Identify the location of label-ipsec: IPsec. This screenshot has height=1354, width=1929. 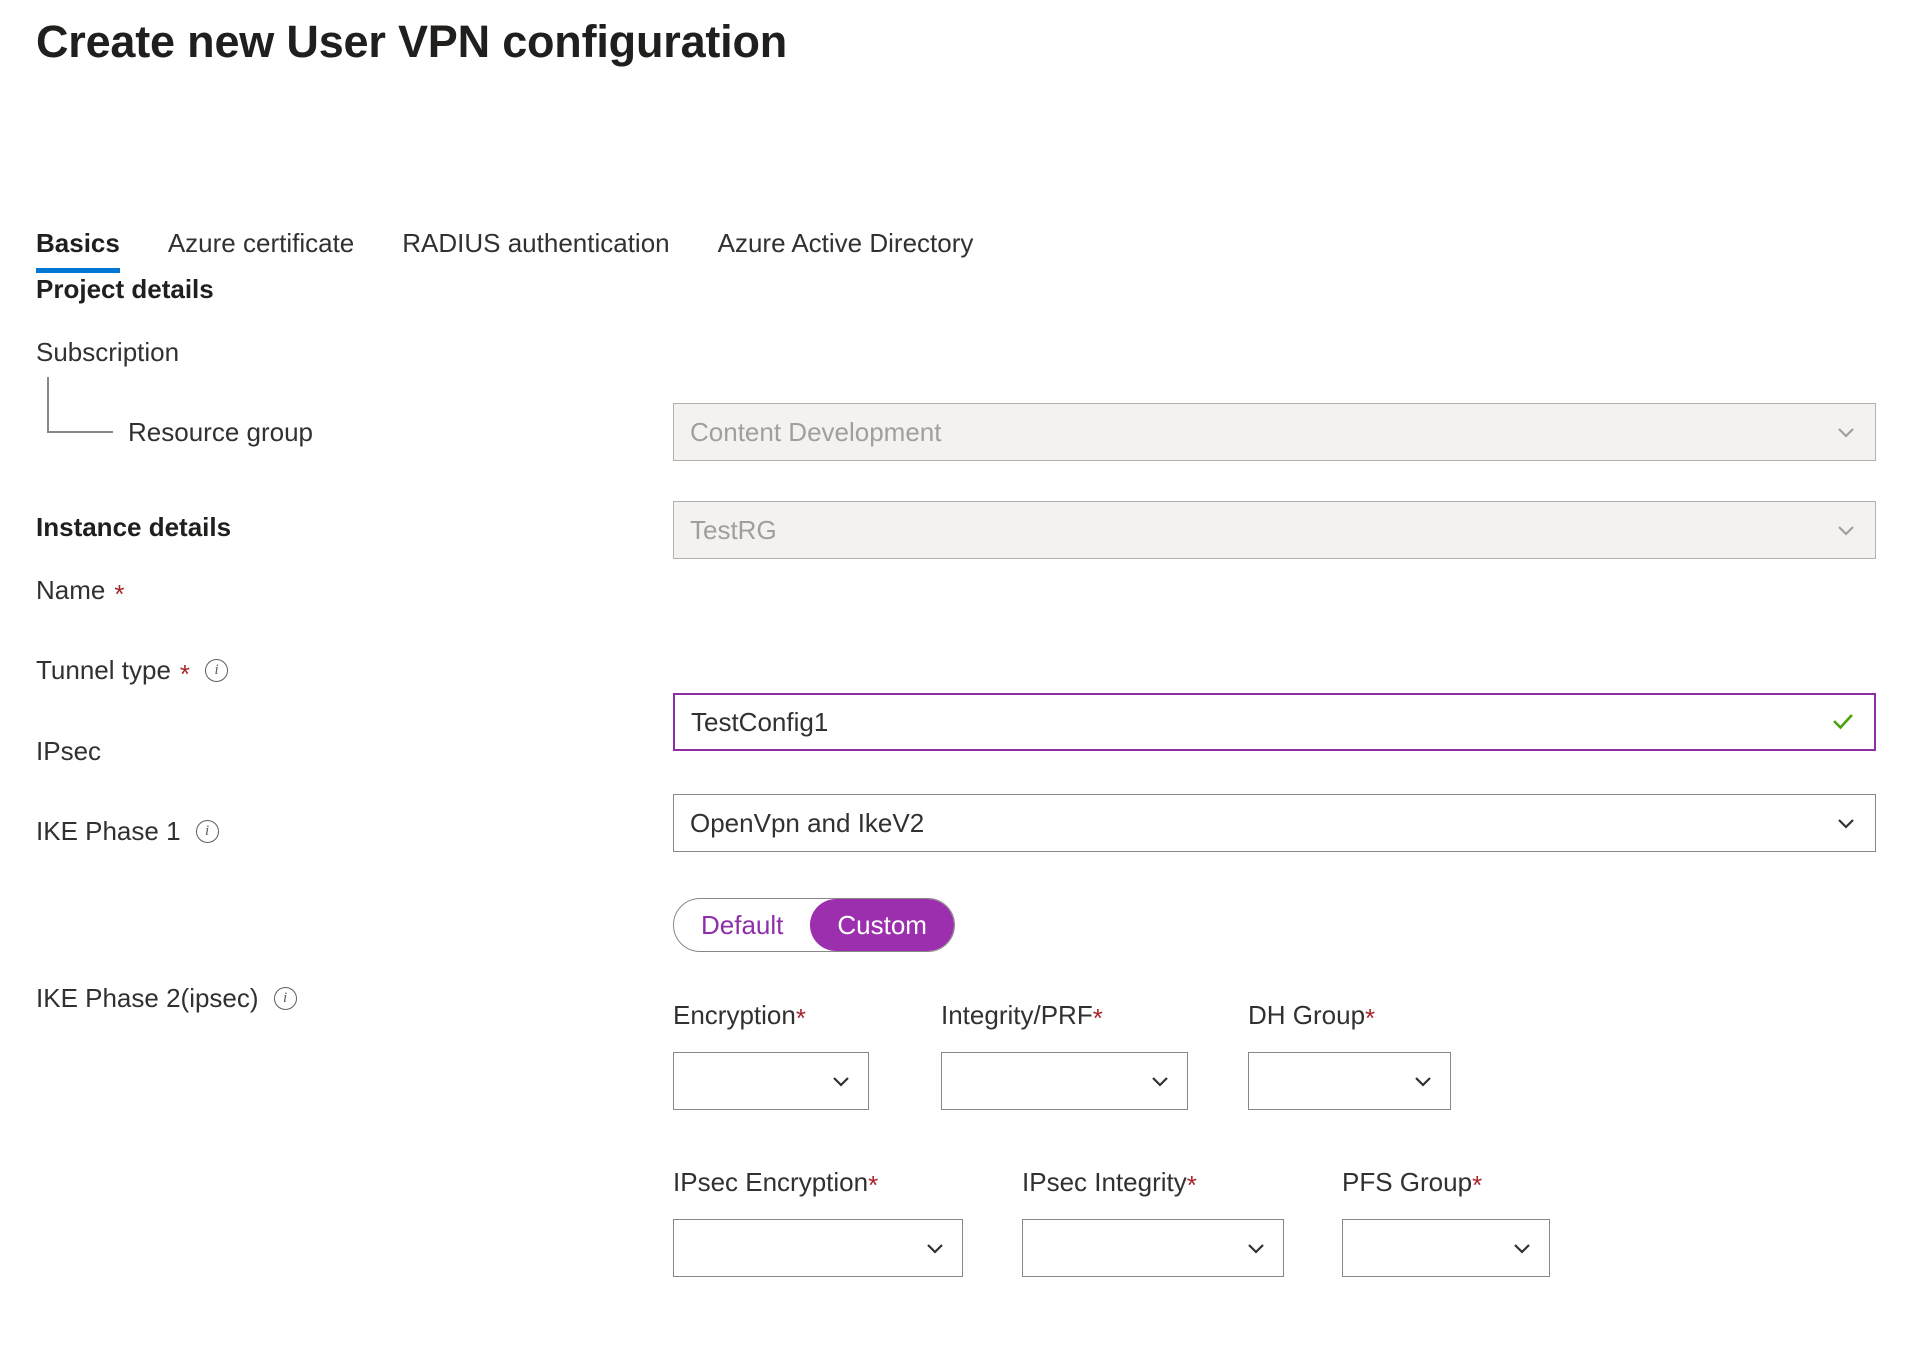
(68, 751).